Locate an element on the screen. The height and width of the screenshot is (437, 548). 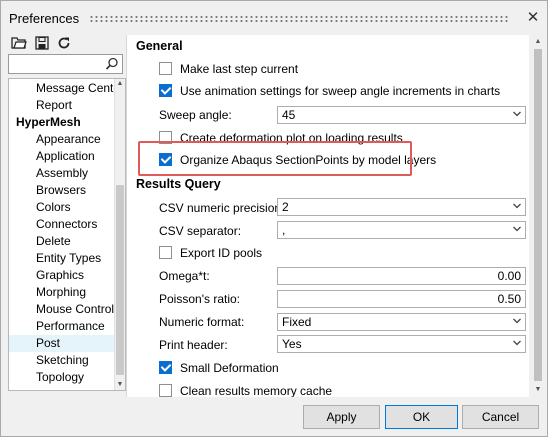
tree-item-sketching: Sketching is located at coordinates (61, 360).